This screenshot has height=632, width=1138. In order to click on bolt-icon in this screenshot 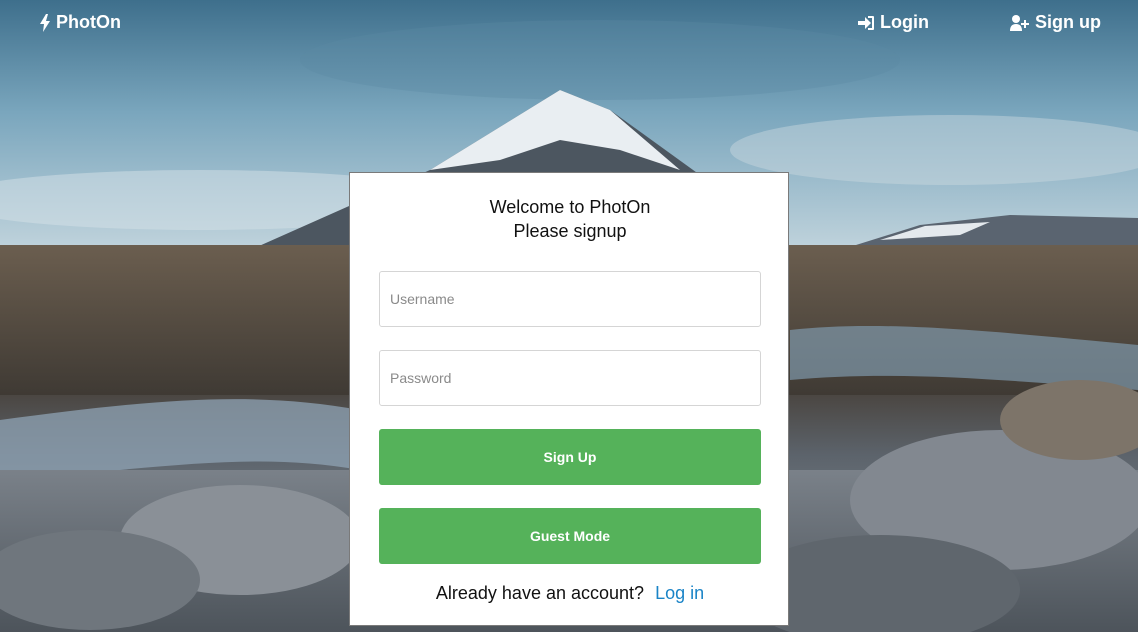, I will do `click(45, 22)`.